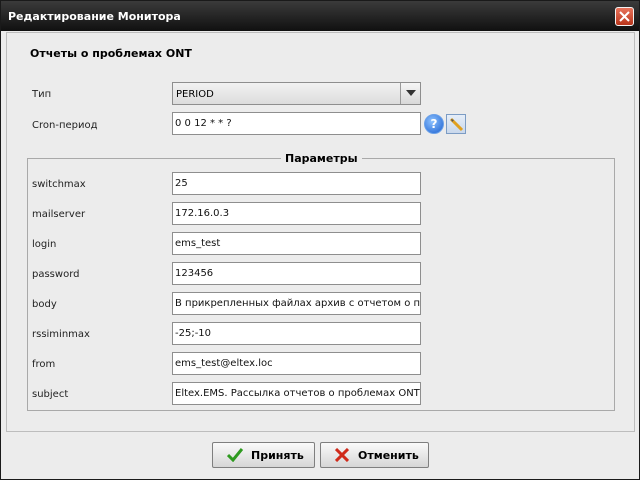 This screenshot has height=480, width=640. What do you see at coordinates (59, 214) in the screenshot?
I see `param-label: mailserver` at bounding box center [59, 214].